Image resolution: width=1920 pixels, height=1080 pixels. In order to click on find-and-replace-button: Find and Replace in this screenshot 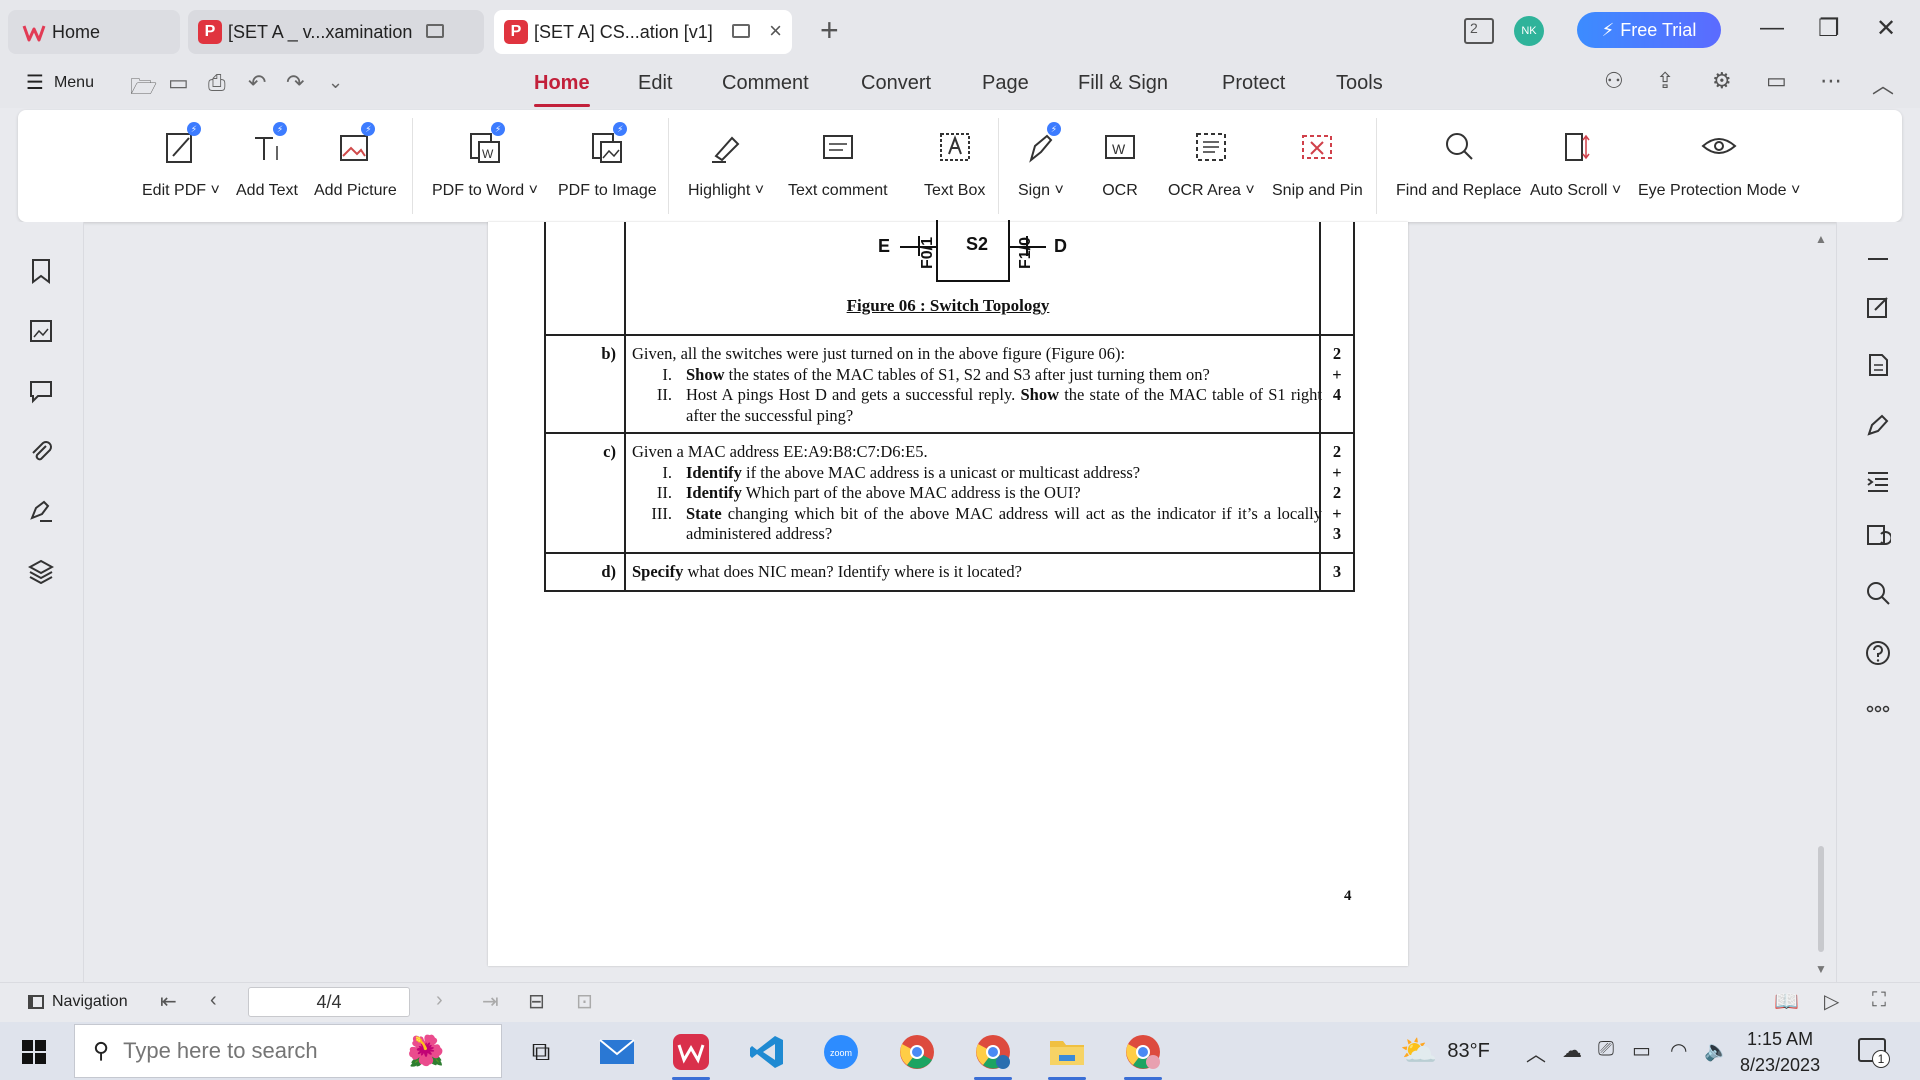, I will do `click(1458, 167)`.